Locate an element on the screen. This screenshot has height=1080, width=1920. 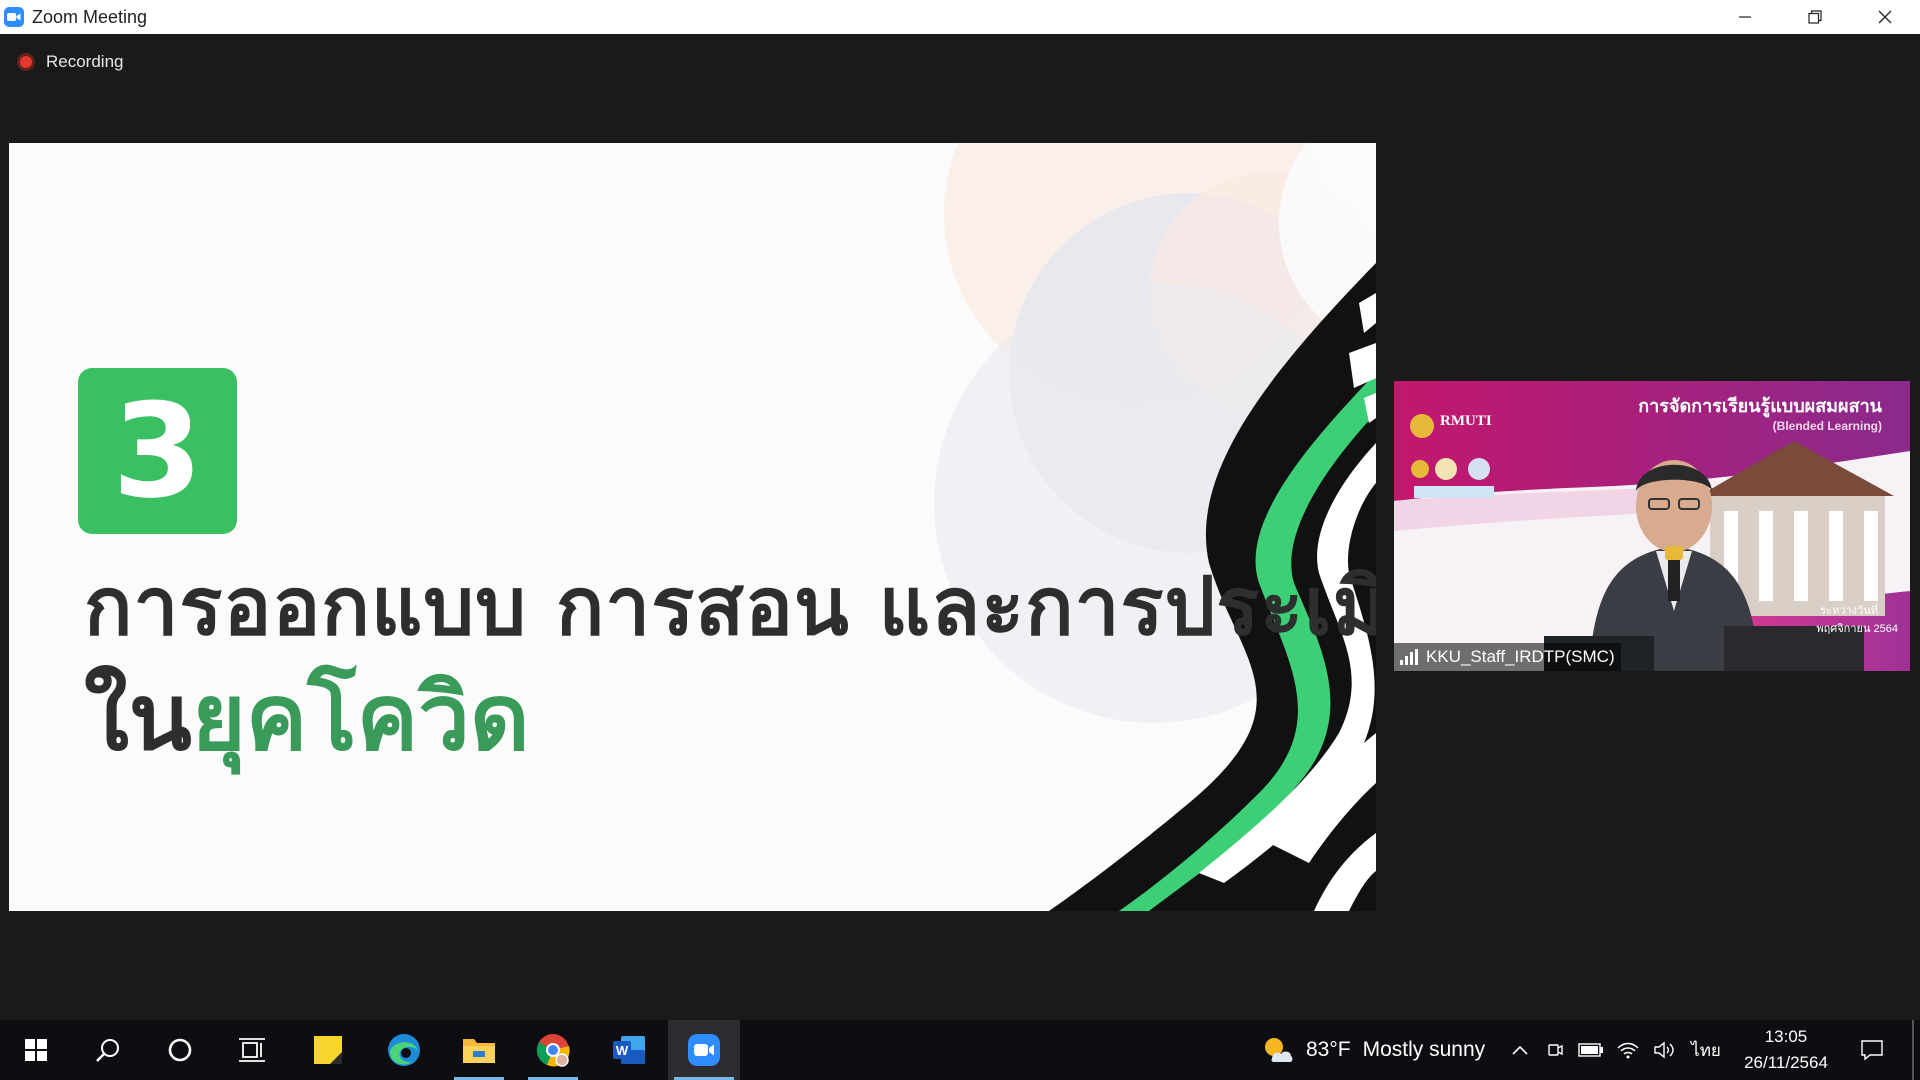
cortana-icon is located at coordinates (180, 1050).